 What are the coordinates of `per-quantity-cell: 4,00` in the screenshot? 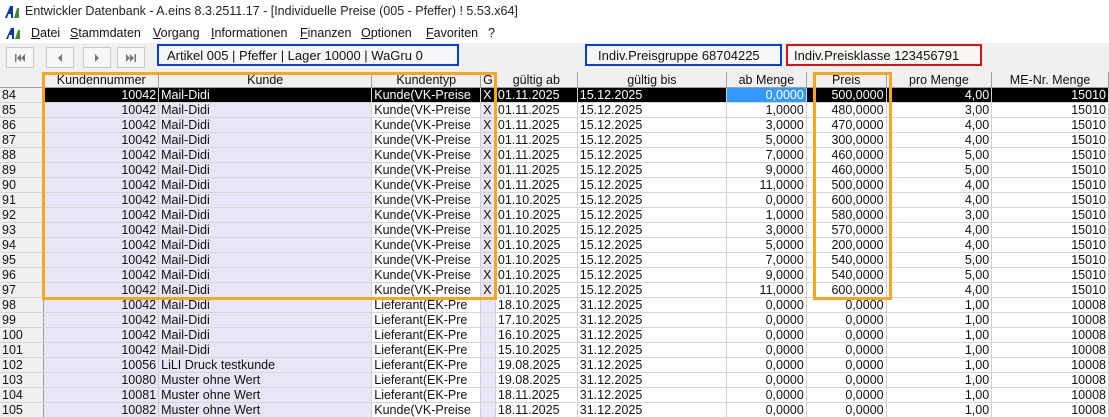 It's located at (939, 95).